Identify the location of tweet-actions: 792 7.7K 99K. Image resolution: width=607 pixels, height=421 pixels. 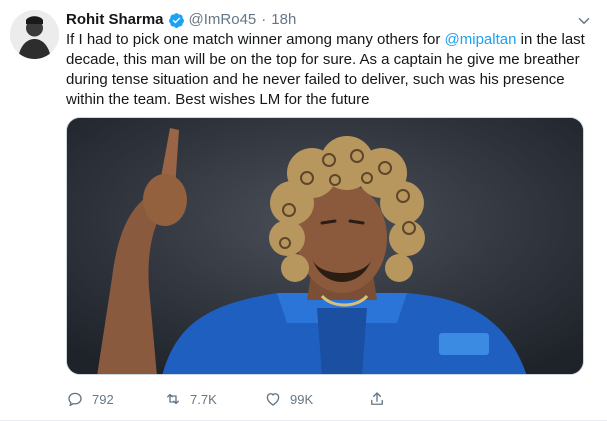
(231, 399).